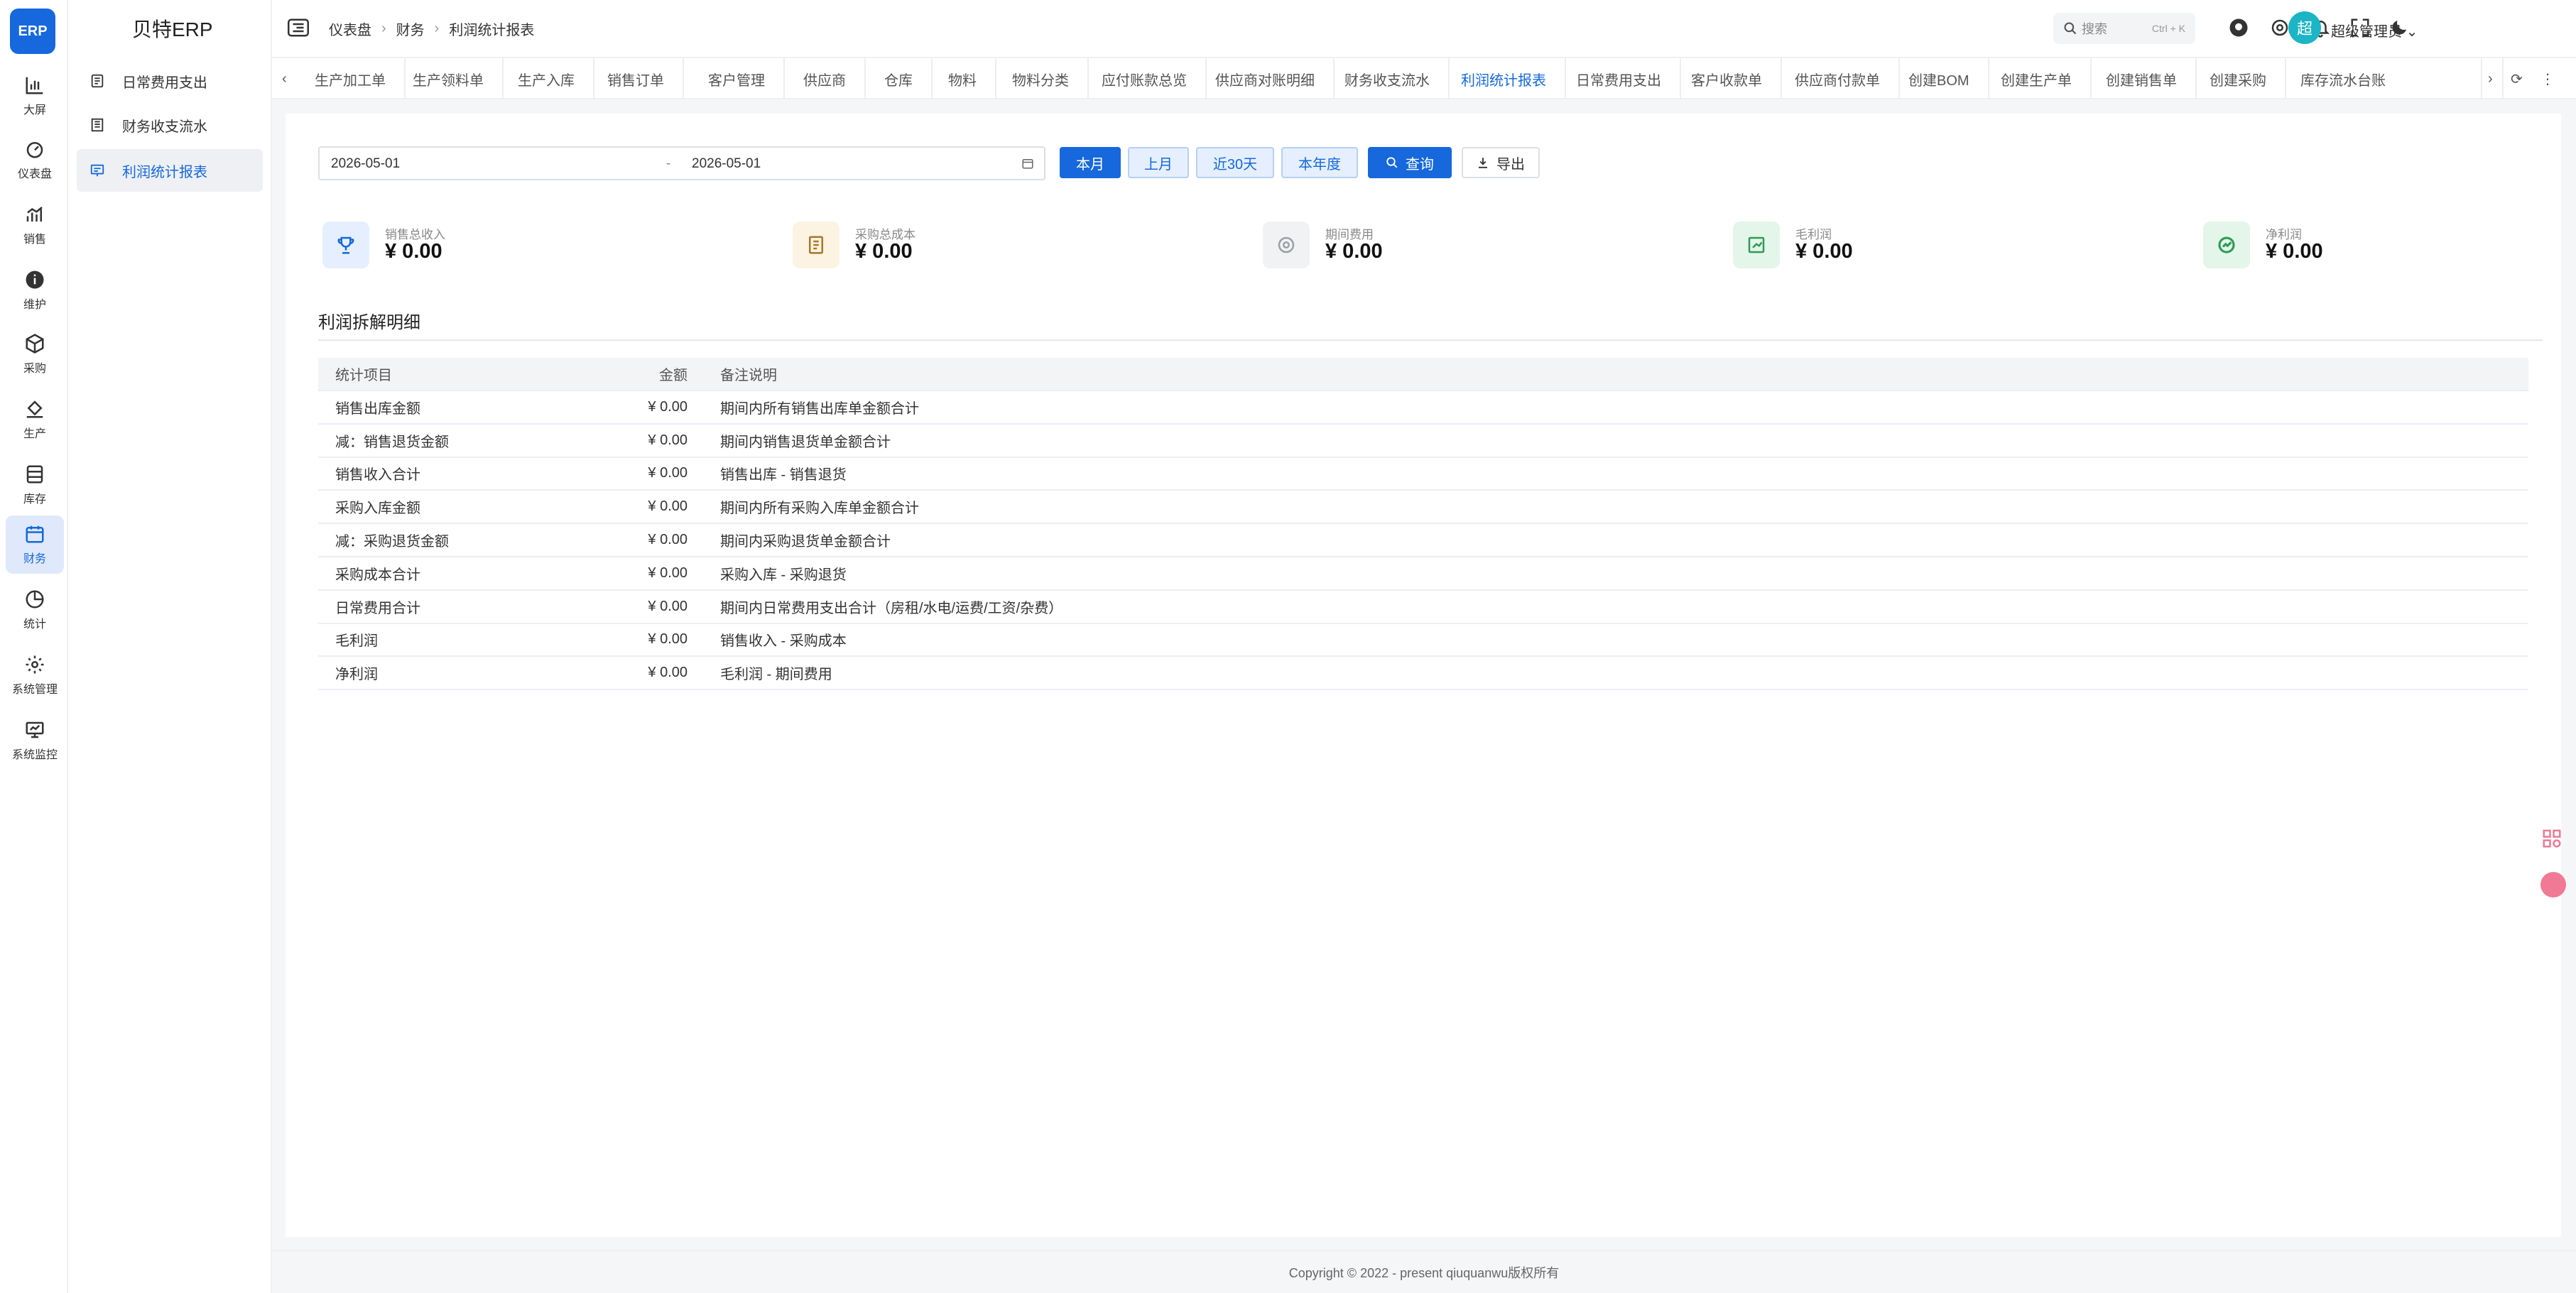 The height and width of the screenshot is (1293, 2576). I want to click on app-logo: ERP, so click(32, 31).